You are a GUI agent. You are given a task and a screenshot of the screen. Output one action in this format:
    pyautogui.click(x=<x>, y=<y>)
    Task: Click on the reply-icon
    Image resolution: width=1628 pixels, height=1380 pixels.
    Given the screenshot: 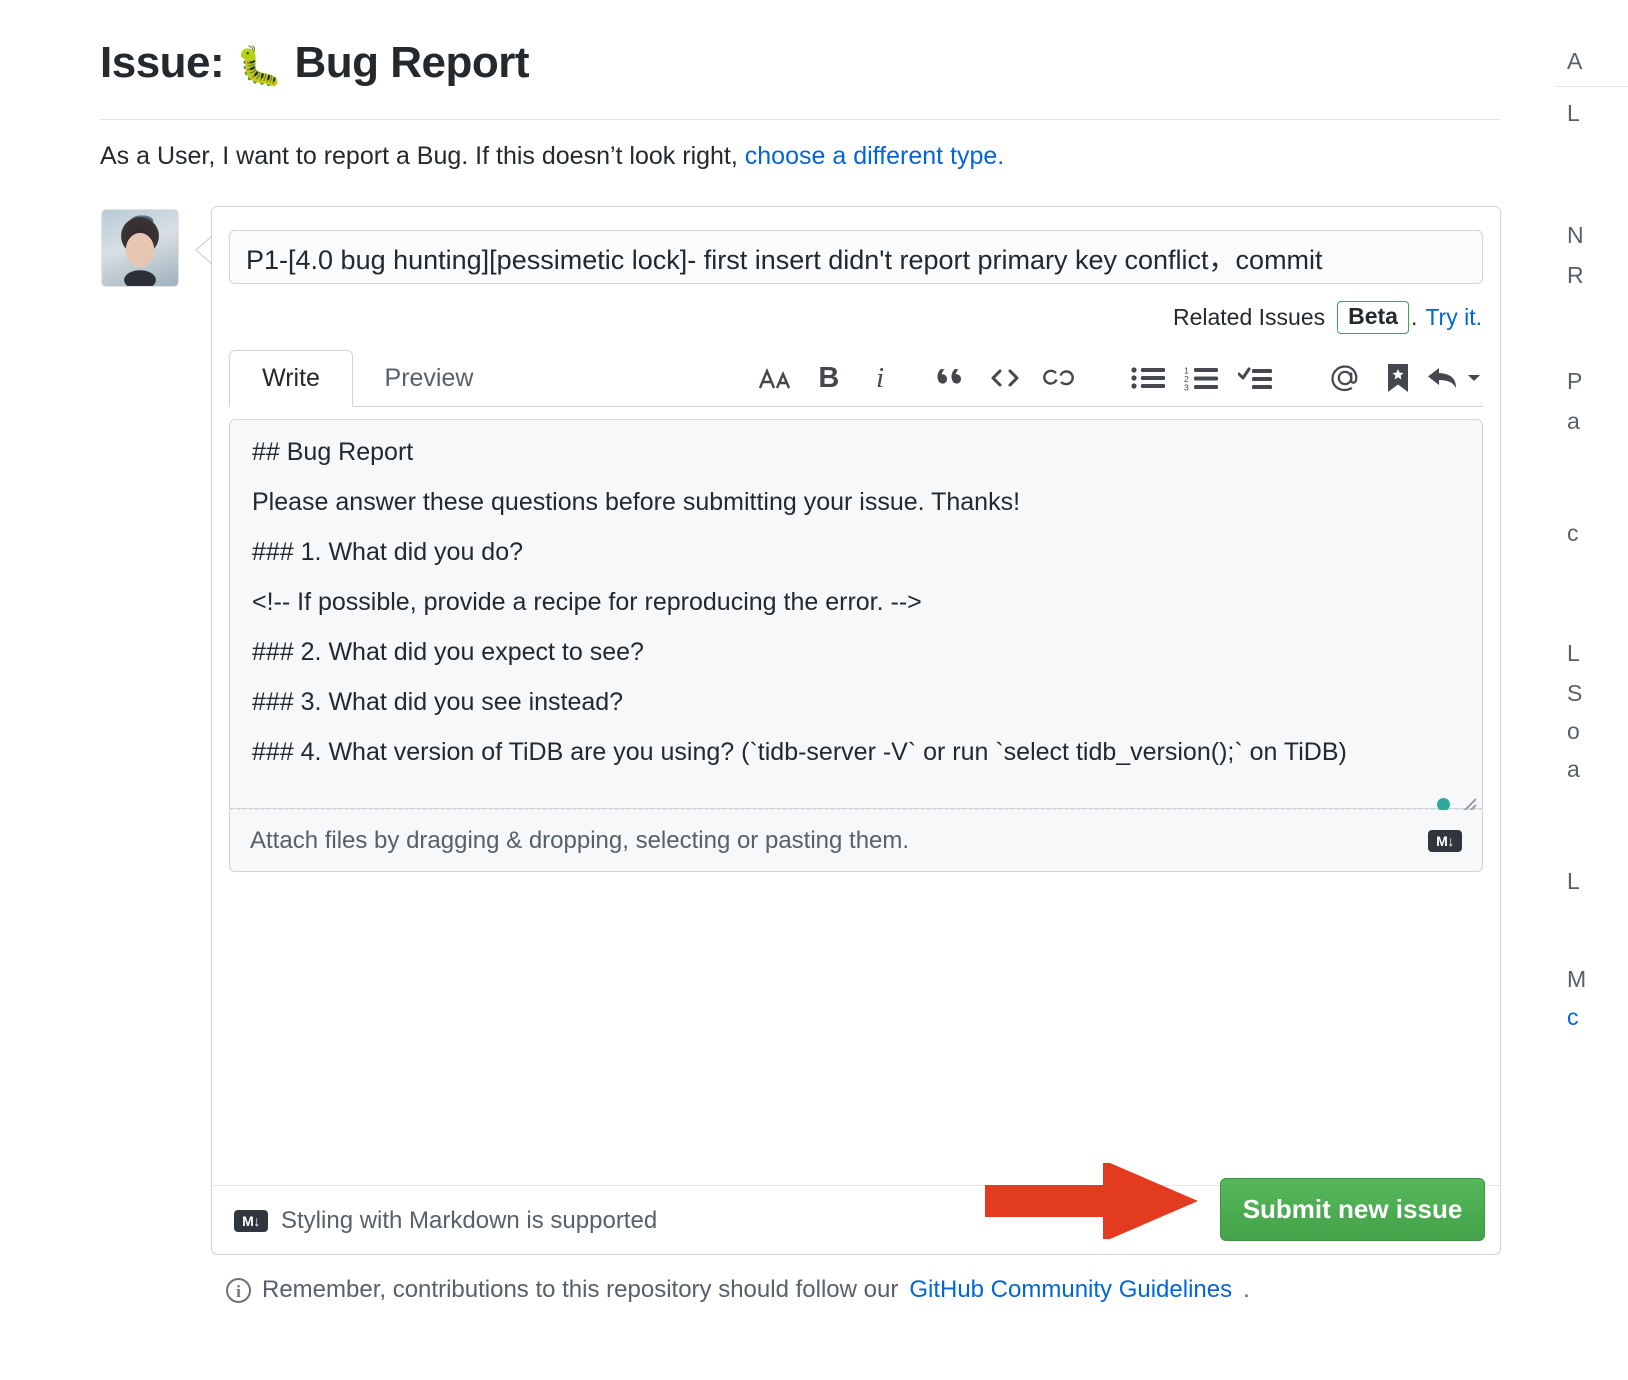 What is the action you would take?
    pyautogui.click(x=1453, y=378)
    